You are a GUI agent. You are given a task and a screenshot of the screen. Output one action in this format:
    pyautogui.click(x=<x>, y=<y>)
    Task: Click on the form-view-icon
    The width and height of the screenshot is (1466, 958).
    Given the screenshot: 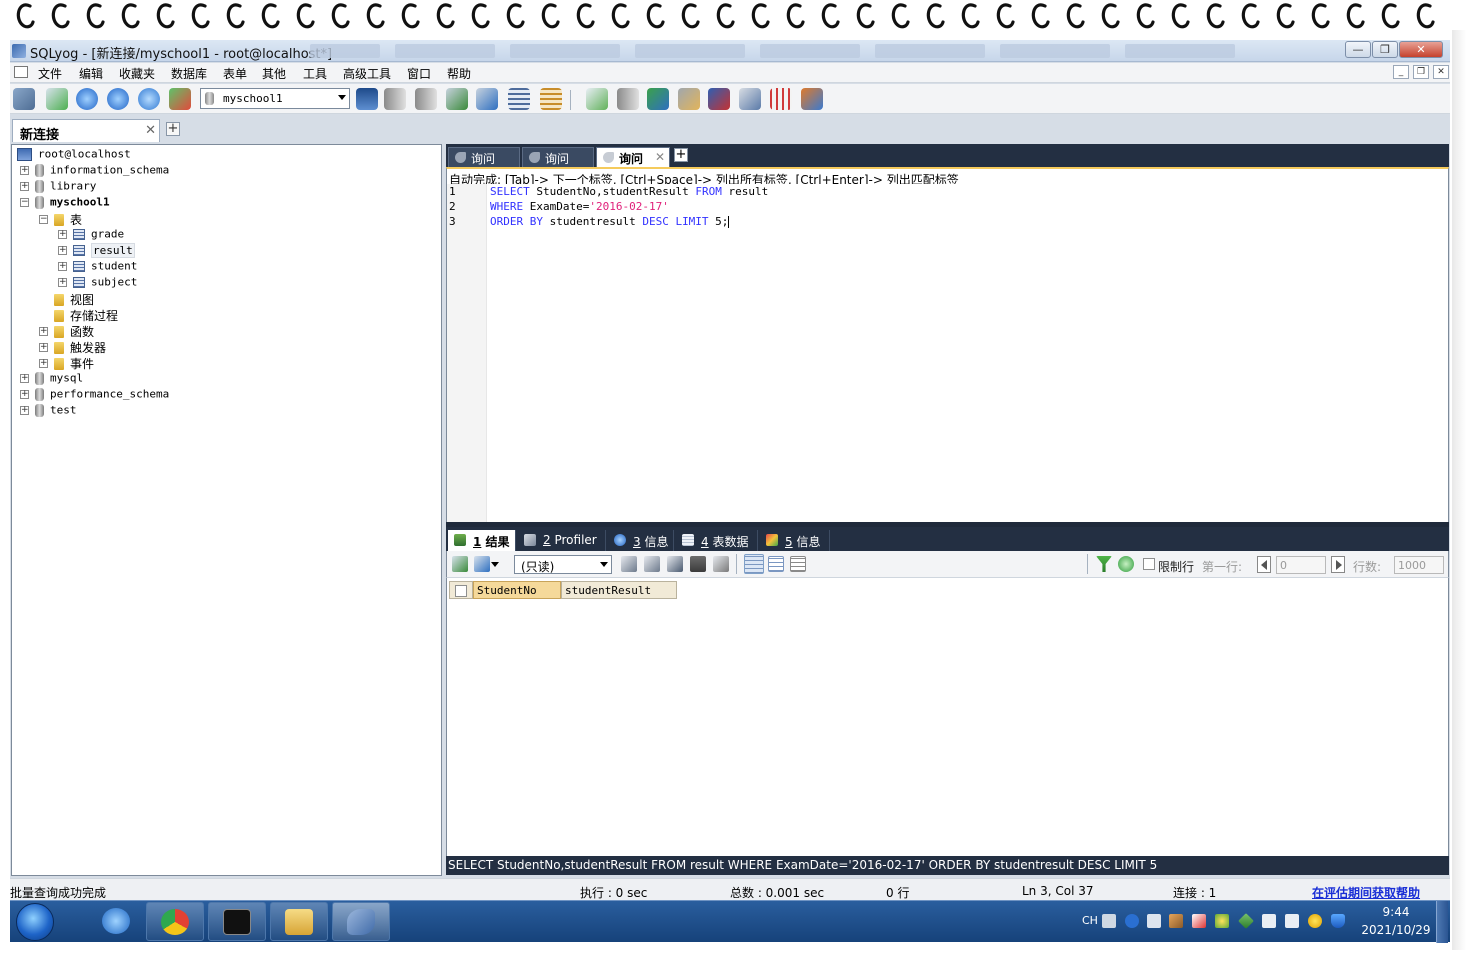 What is the action you would take?
    pyautogui.click(x=776, y=564)
    